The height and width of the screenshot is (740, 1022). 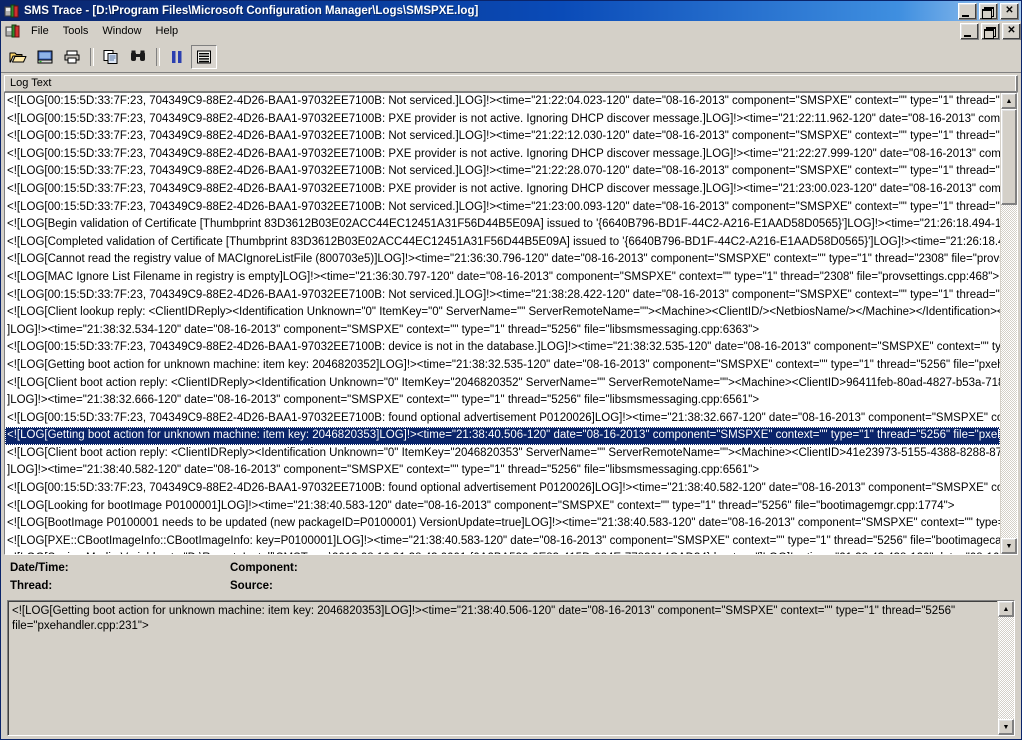 I want to click on window-controls-outer: ✕, so click(x=988, y=11).